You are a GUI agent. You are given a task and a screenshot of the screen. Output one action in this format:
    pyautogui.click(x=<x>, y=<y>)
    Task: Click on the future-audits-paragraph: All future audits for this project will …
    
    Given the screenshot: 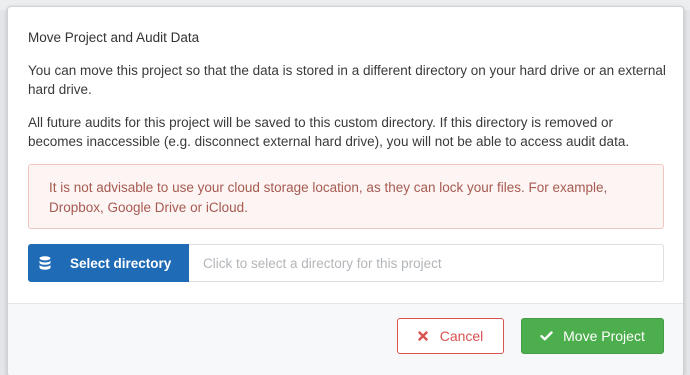 What is the action you would take?
    pyautogui.click(x=329, y=132)
    